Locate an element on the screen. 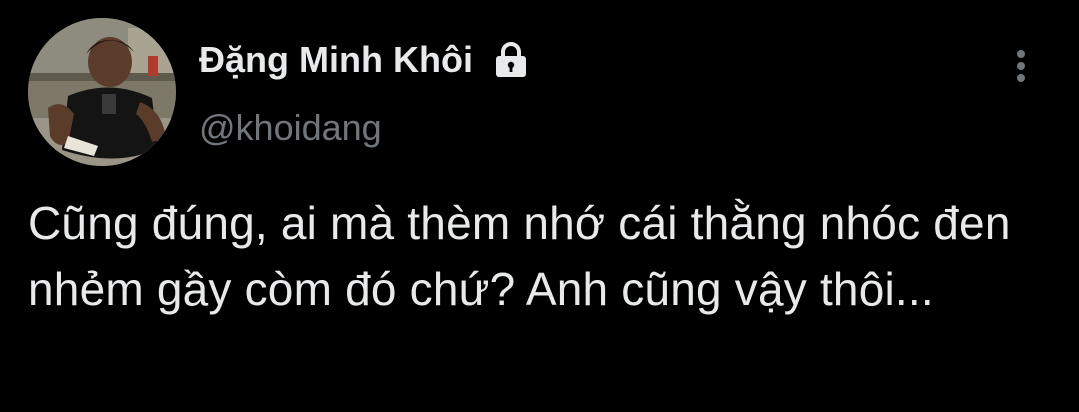 This screenshot has height=412, width=1079. avatar is located at coordinates (102, 92).